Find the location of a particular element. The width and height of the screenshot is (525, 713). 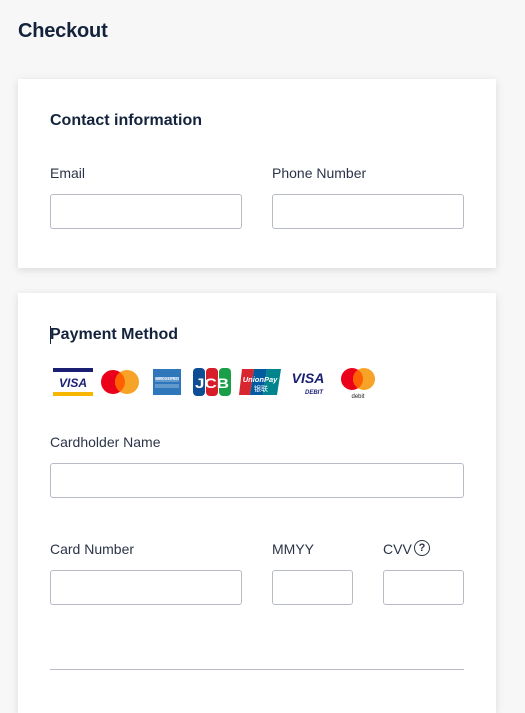

visa-debit-logo-text: VISA is located at coordinates (308, 378).